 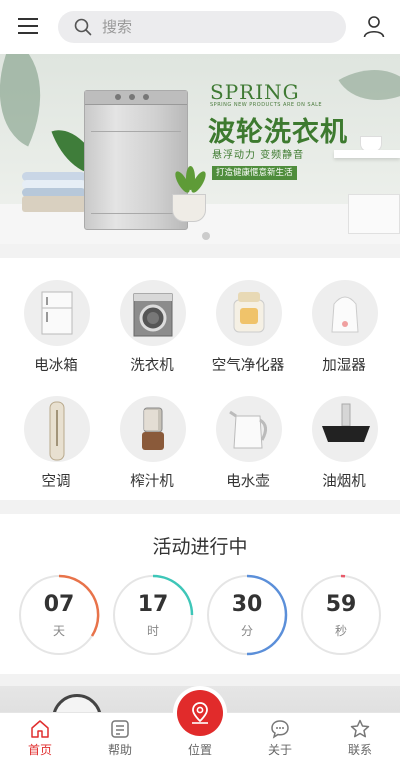 I want to click on category-item-humidifier: 加湿器, so click(x=344, y=316).